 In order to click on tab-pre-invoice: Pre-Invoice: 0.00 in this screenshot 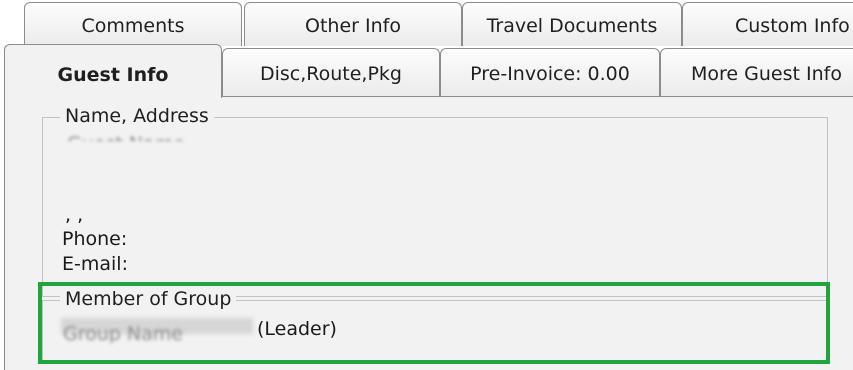, I will do `click(550, 72)`.